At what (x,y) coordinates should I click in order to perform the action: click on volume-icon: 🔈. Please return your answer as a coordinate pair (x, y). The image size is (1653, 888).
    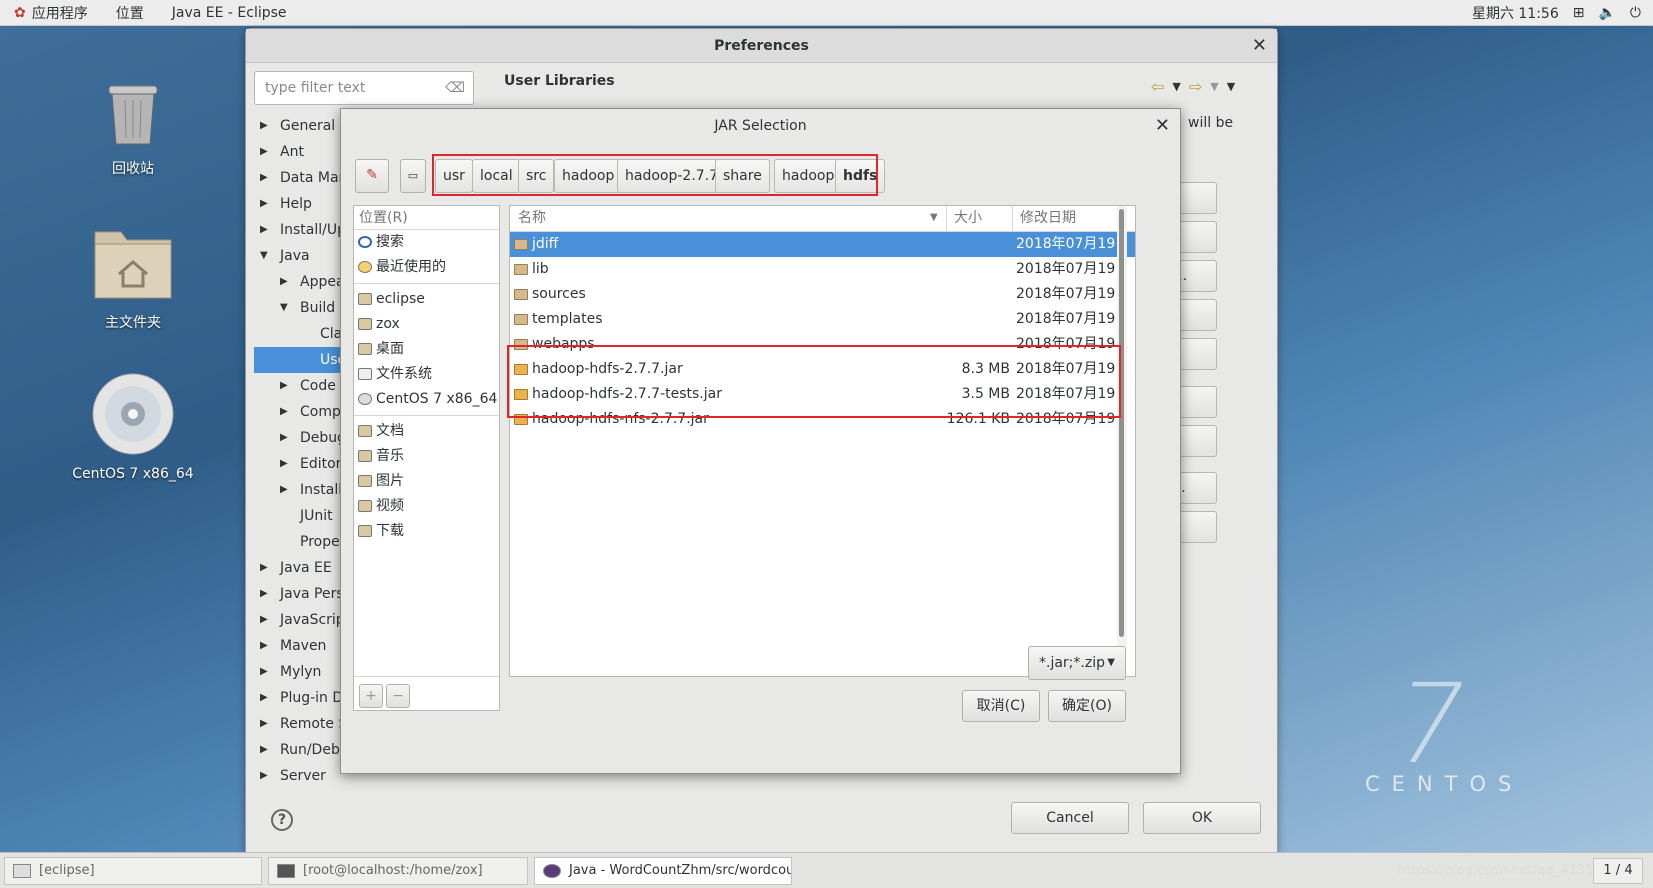
    Looking at the image, I should click on (1606, 13).